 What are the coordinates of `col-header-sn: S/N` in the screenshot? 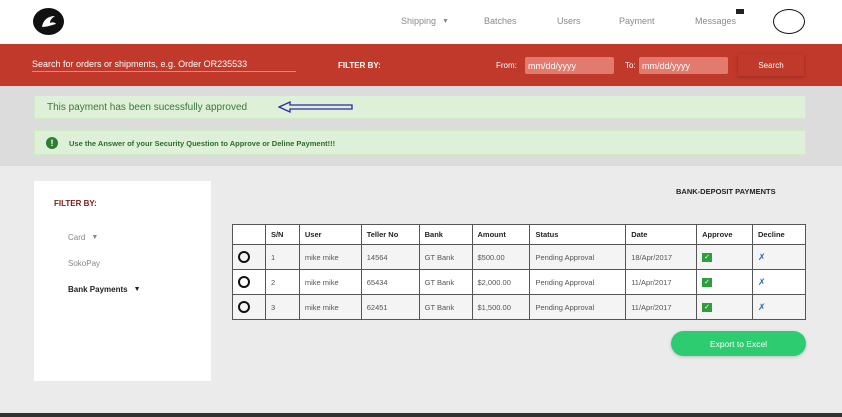 It's located at (282, 234).